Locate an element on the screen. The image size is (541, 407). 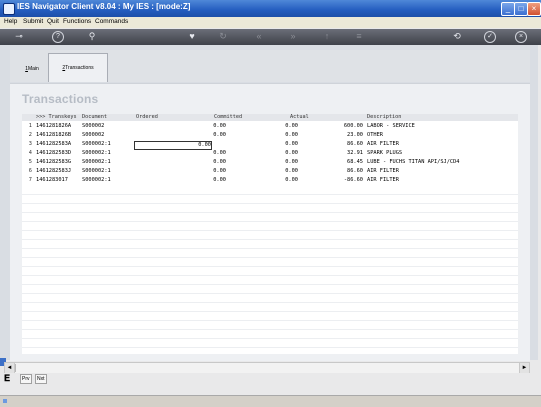
row-number: 7 is located at coordinates (28, 180).